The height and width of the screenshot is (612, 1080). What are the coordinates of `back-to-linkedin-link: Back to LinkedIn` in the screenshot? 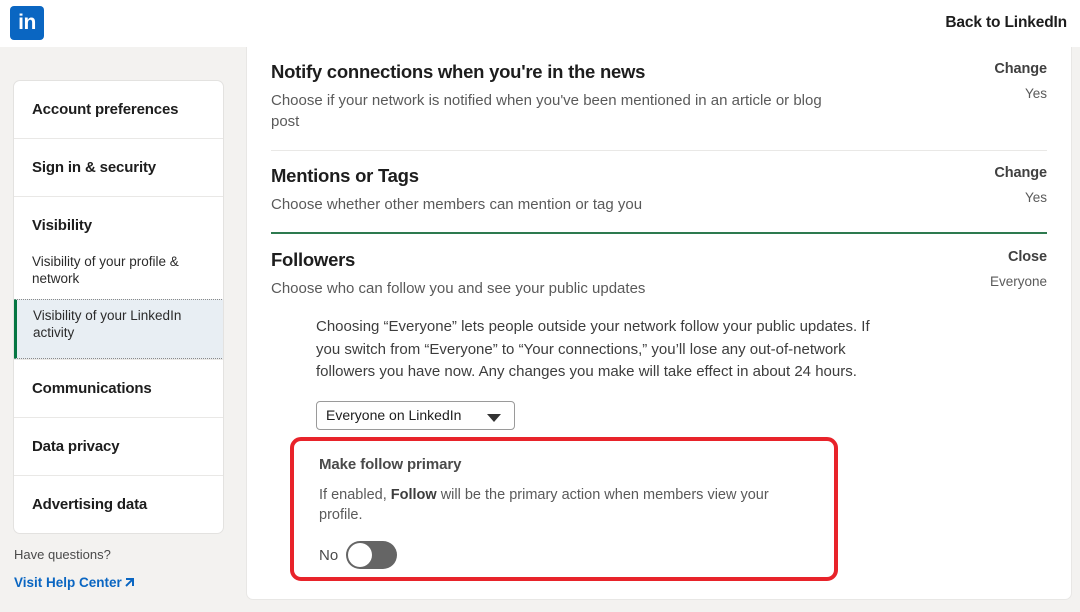 It's located at (1006, 23).